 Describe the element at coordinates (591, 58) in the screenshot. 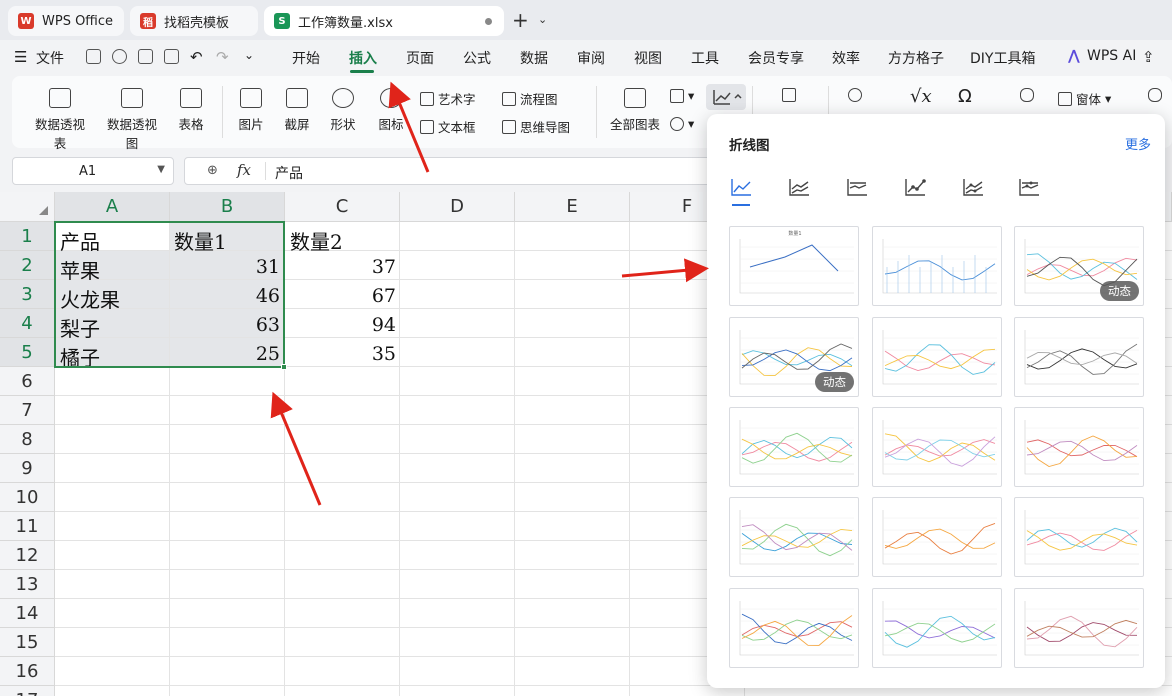

I see `menu-review: 审阅` at that location.